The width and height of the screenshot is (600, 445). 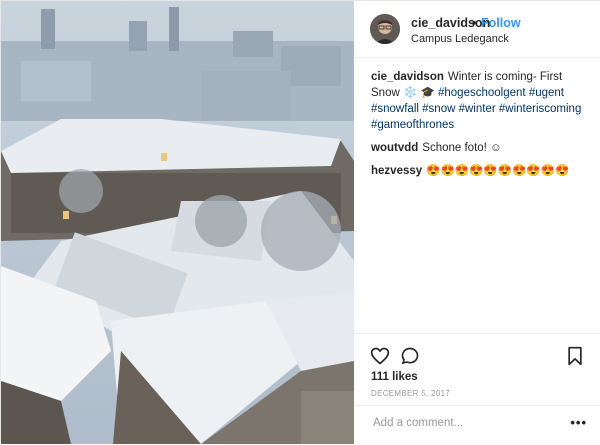 I want to click on bookmark-icon, so click(x=575, y=356).